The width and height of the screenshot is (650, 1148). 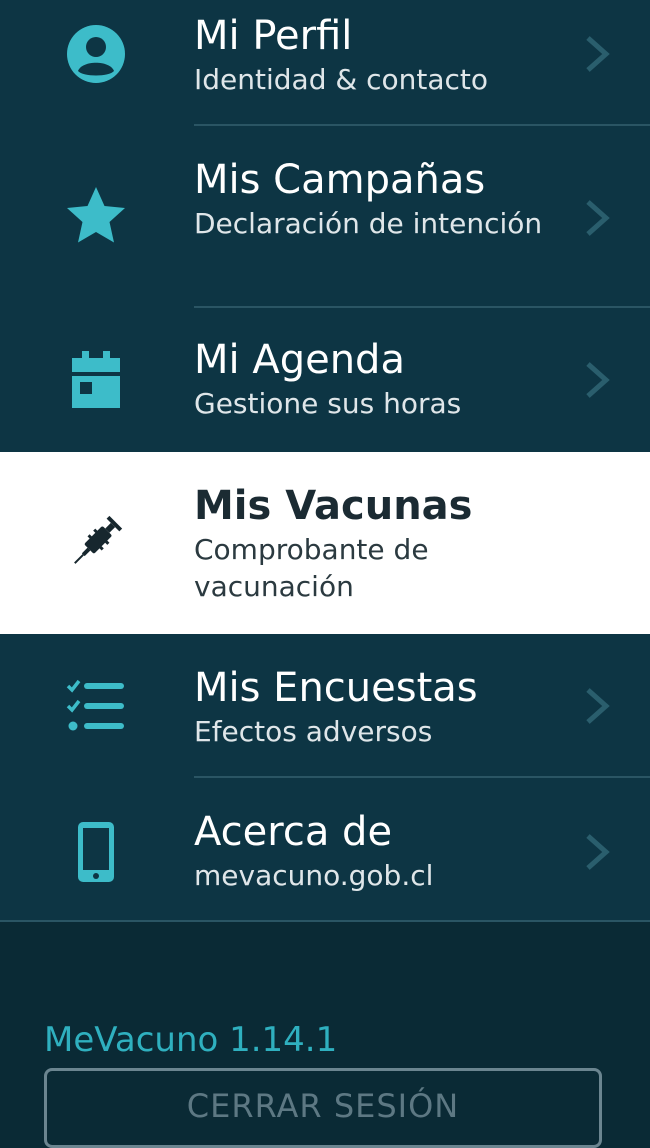 I want to click on app-version: MeVacuno 1.14.1, so click(x=191, y=1040).